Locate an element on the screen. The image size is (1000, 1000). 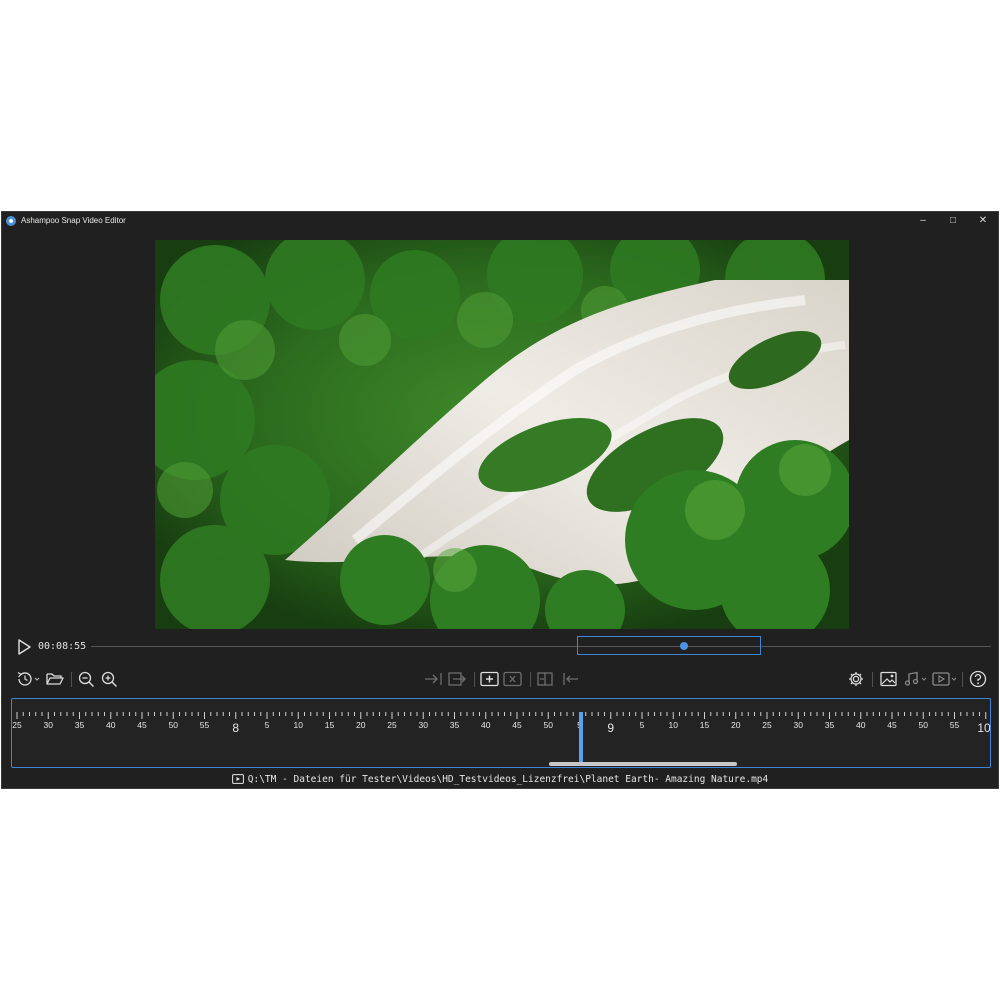
zoom-out-icon is located at coordinates (86, 679).